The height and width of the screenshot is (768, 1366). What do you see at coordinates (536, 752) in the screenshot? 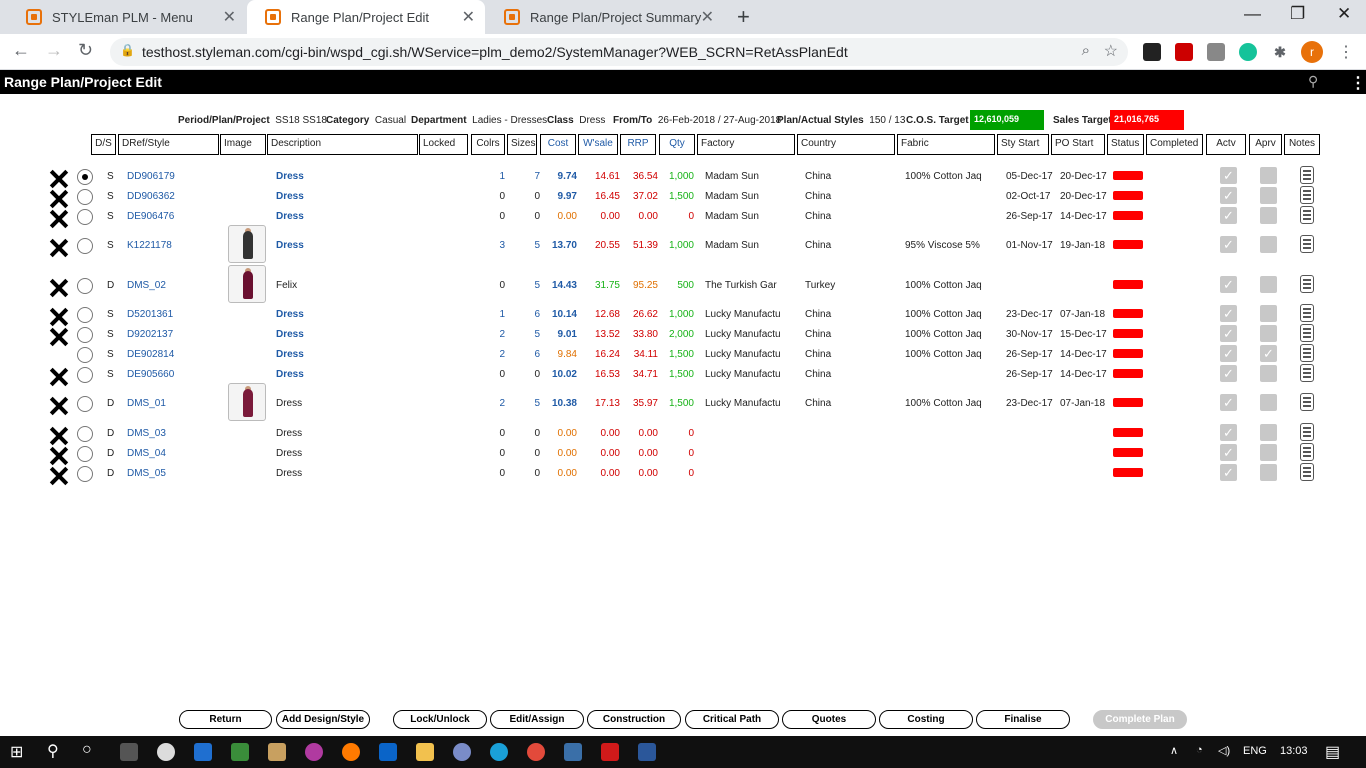
I see `chrome-active-app-icon` at bounding box center [536, 752].